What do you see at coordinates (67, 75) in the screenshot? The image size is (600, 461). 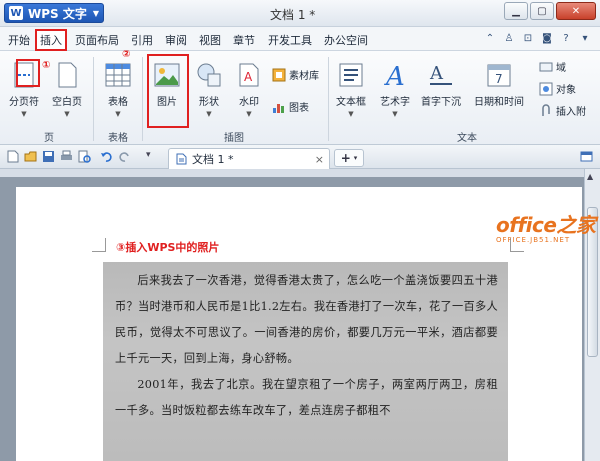 I see `blank-page-icon` at bounding box center [67, 75].